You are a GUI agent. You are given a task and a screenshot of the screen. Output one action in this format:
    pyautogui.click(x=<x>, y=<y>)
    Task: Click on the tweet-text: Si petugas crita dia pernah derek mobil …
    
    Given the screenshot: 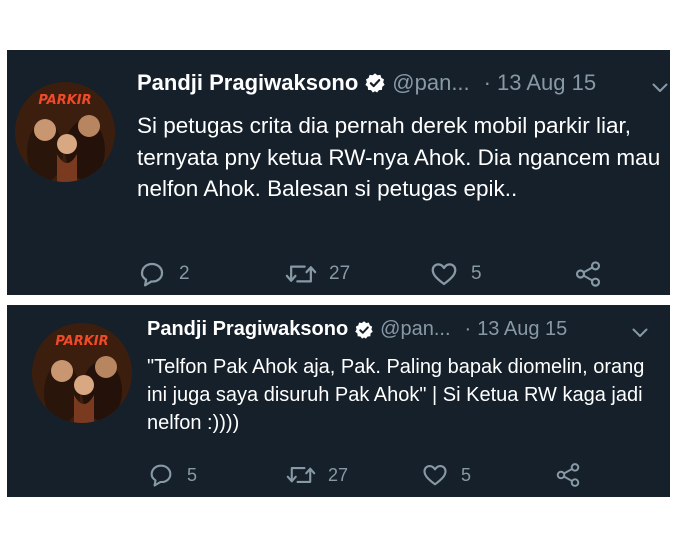 What is the action you would take?
    pyautogui.click(x=399, y=157)
    